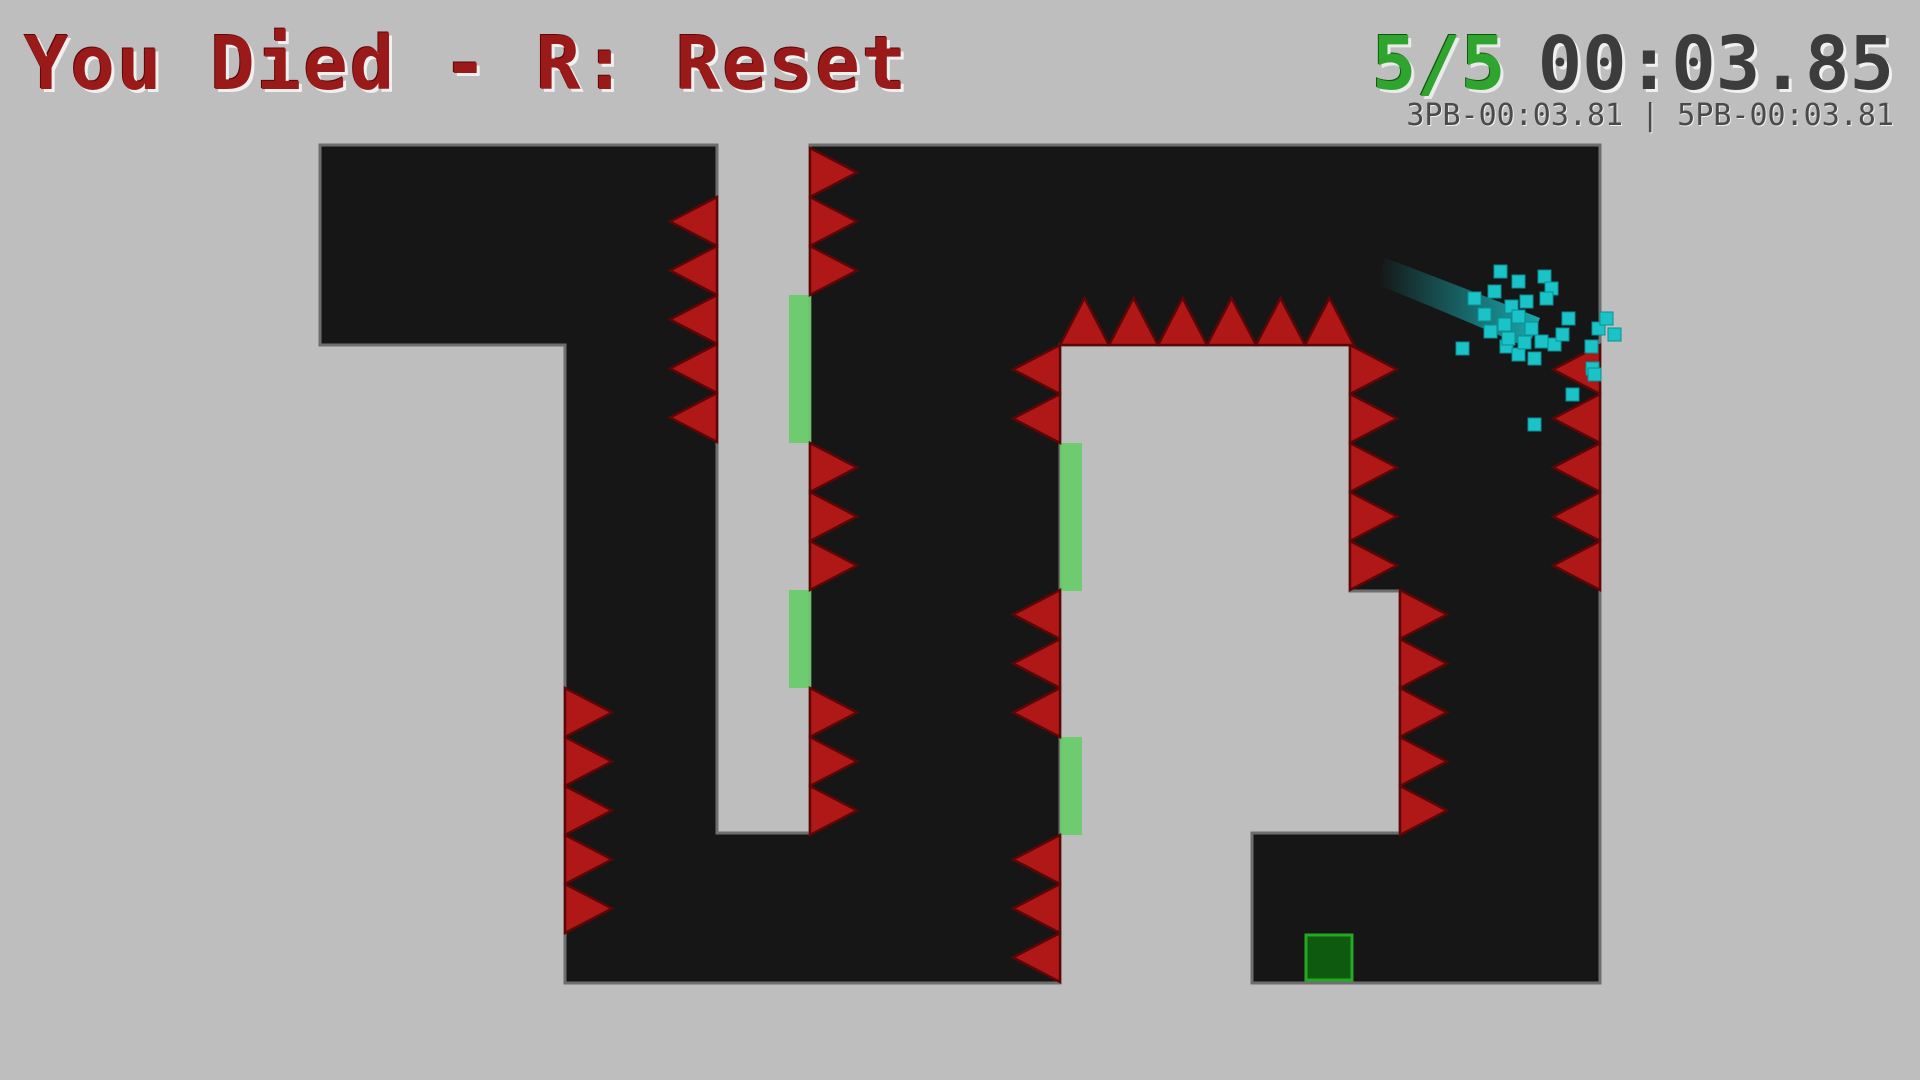 The height and width of the screenshot is (1080, 1920). What do you see at coordinates (1329, 957) in the screenshot?
I see `goal-square-icon` at bounding box center [1329, 957].